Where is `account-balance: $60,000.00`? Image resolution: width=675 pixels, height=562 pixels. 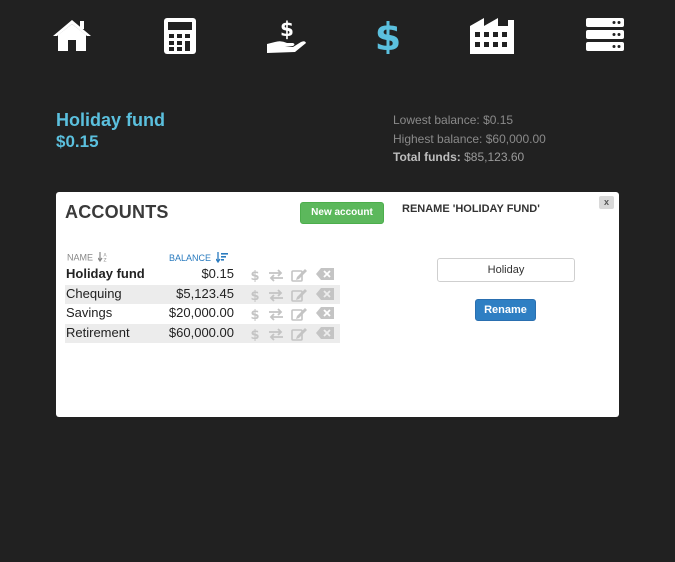 account-balance: $60,000.00 is located at coordinates (201, 332).